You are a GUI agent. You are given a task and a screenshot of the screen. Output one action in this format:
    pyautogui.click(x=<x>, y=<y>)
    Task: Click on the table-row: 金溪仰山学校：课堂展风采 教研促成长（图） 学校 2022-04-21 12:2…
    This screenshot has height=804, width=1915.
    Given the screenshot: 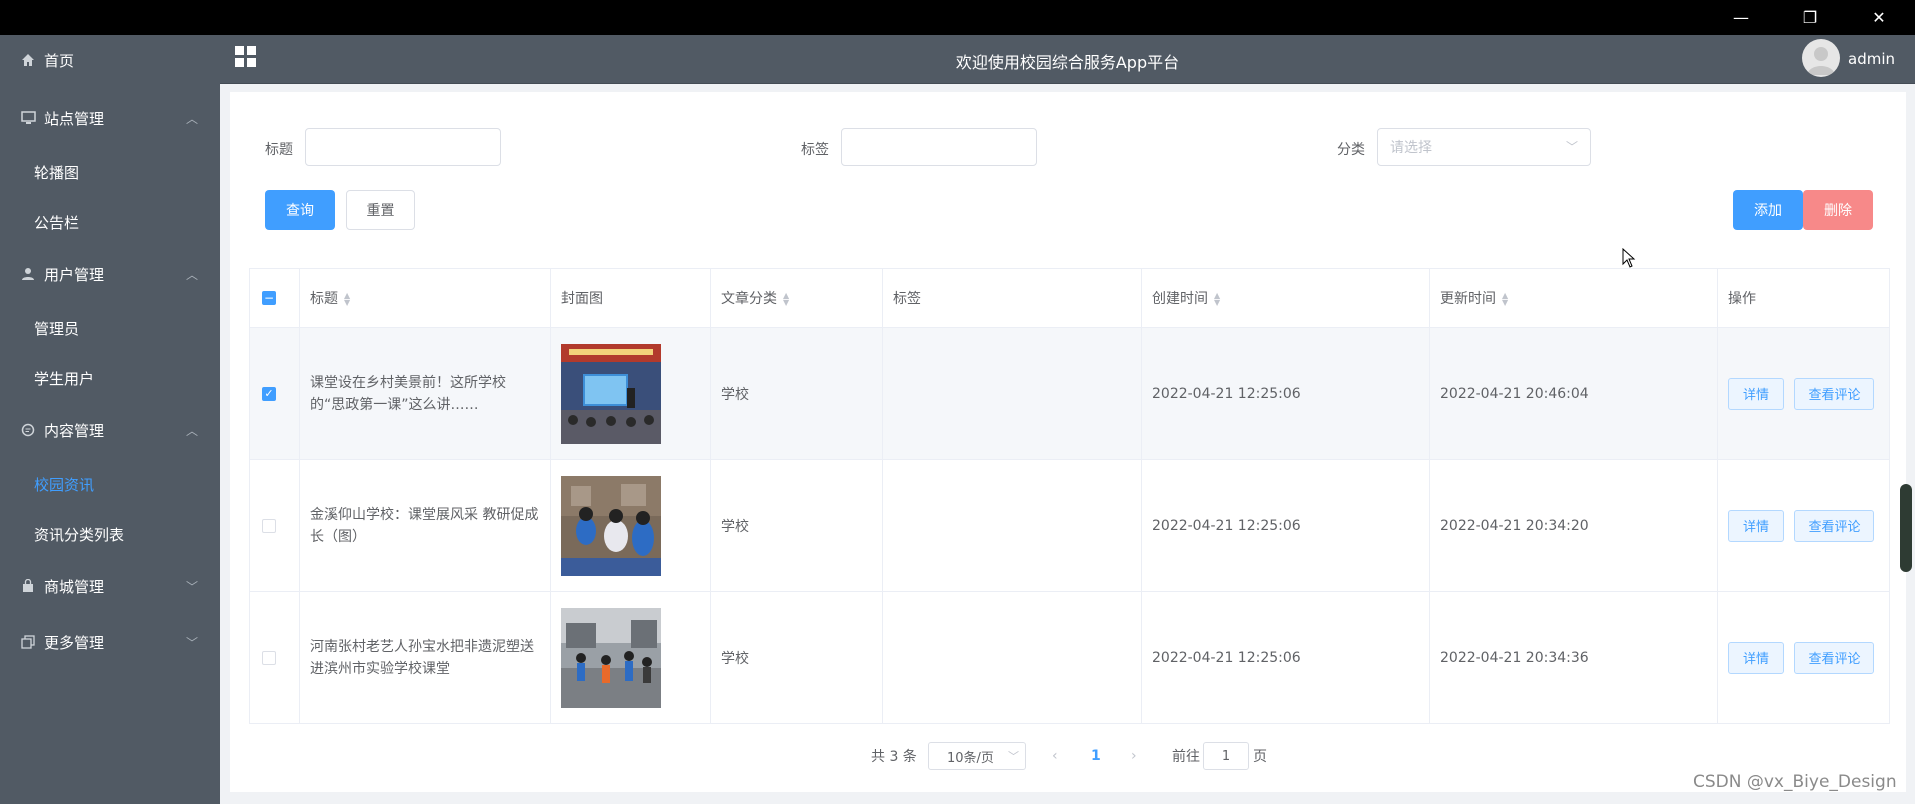 What is the action you would take?
    pyautogui.click(x=1069, y=525)
    